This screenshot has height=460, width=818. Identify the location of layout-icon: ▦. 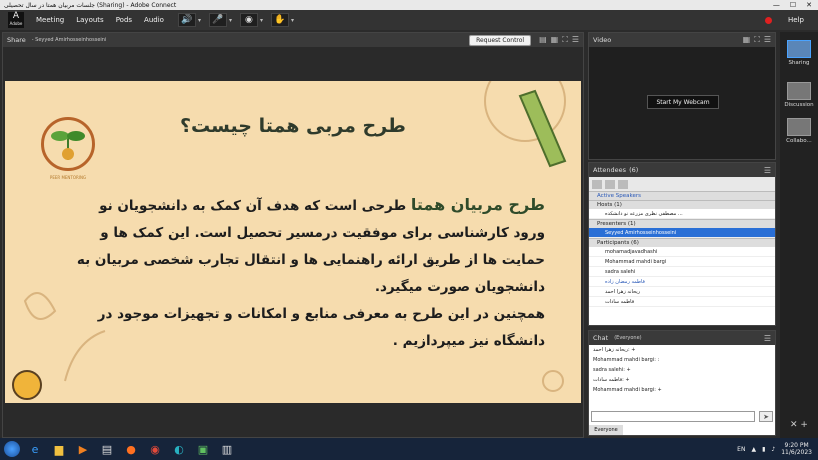
(555, 40).